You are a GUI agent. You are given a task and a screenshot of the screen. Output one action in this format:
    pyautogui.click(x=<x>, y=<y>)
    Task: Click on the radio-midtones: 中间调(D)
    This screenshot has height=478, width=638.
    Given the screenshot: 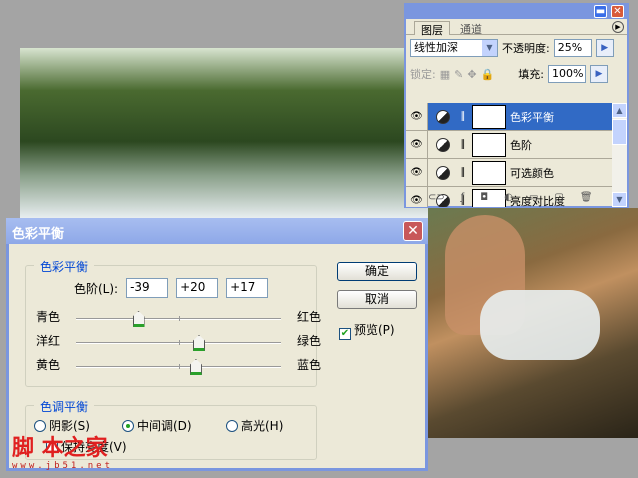 What is the action you would take?
    pyautogui.click(x=157, y=425)
    